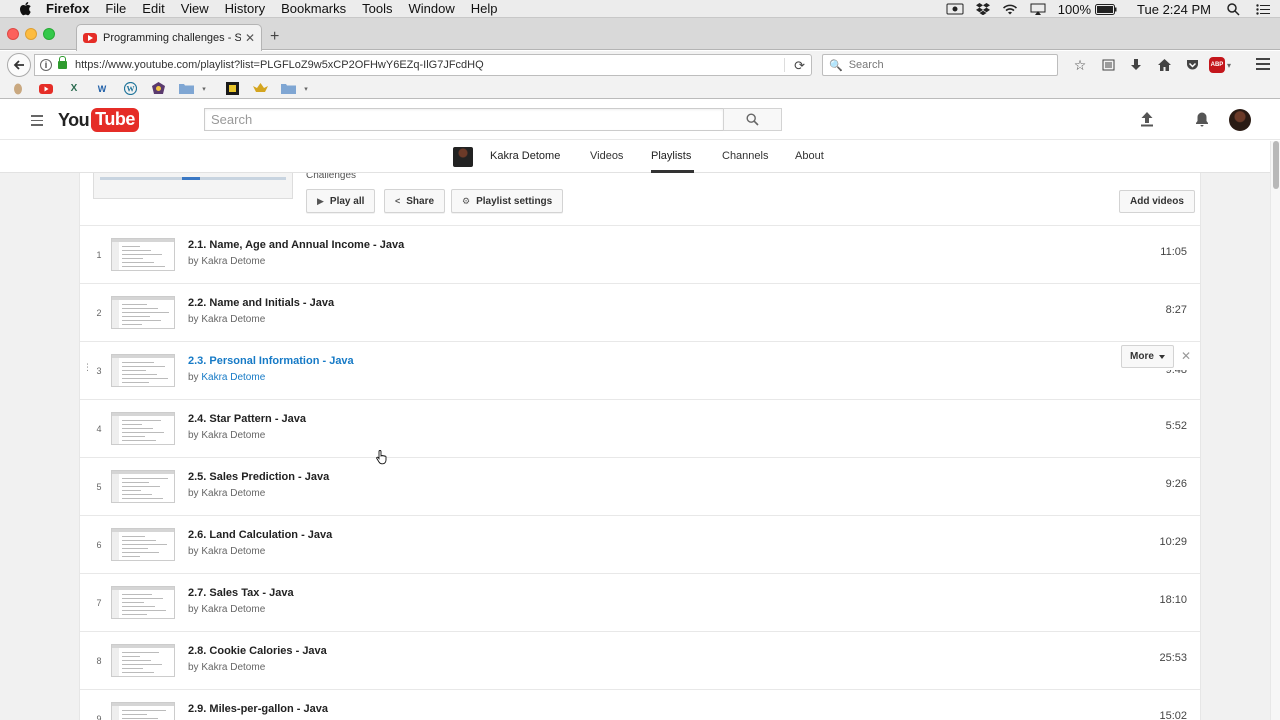 The height and width of the screenshot is (720, 1280). I want to click on menu-edit: Edit, so click(153, 8).